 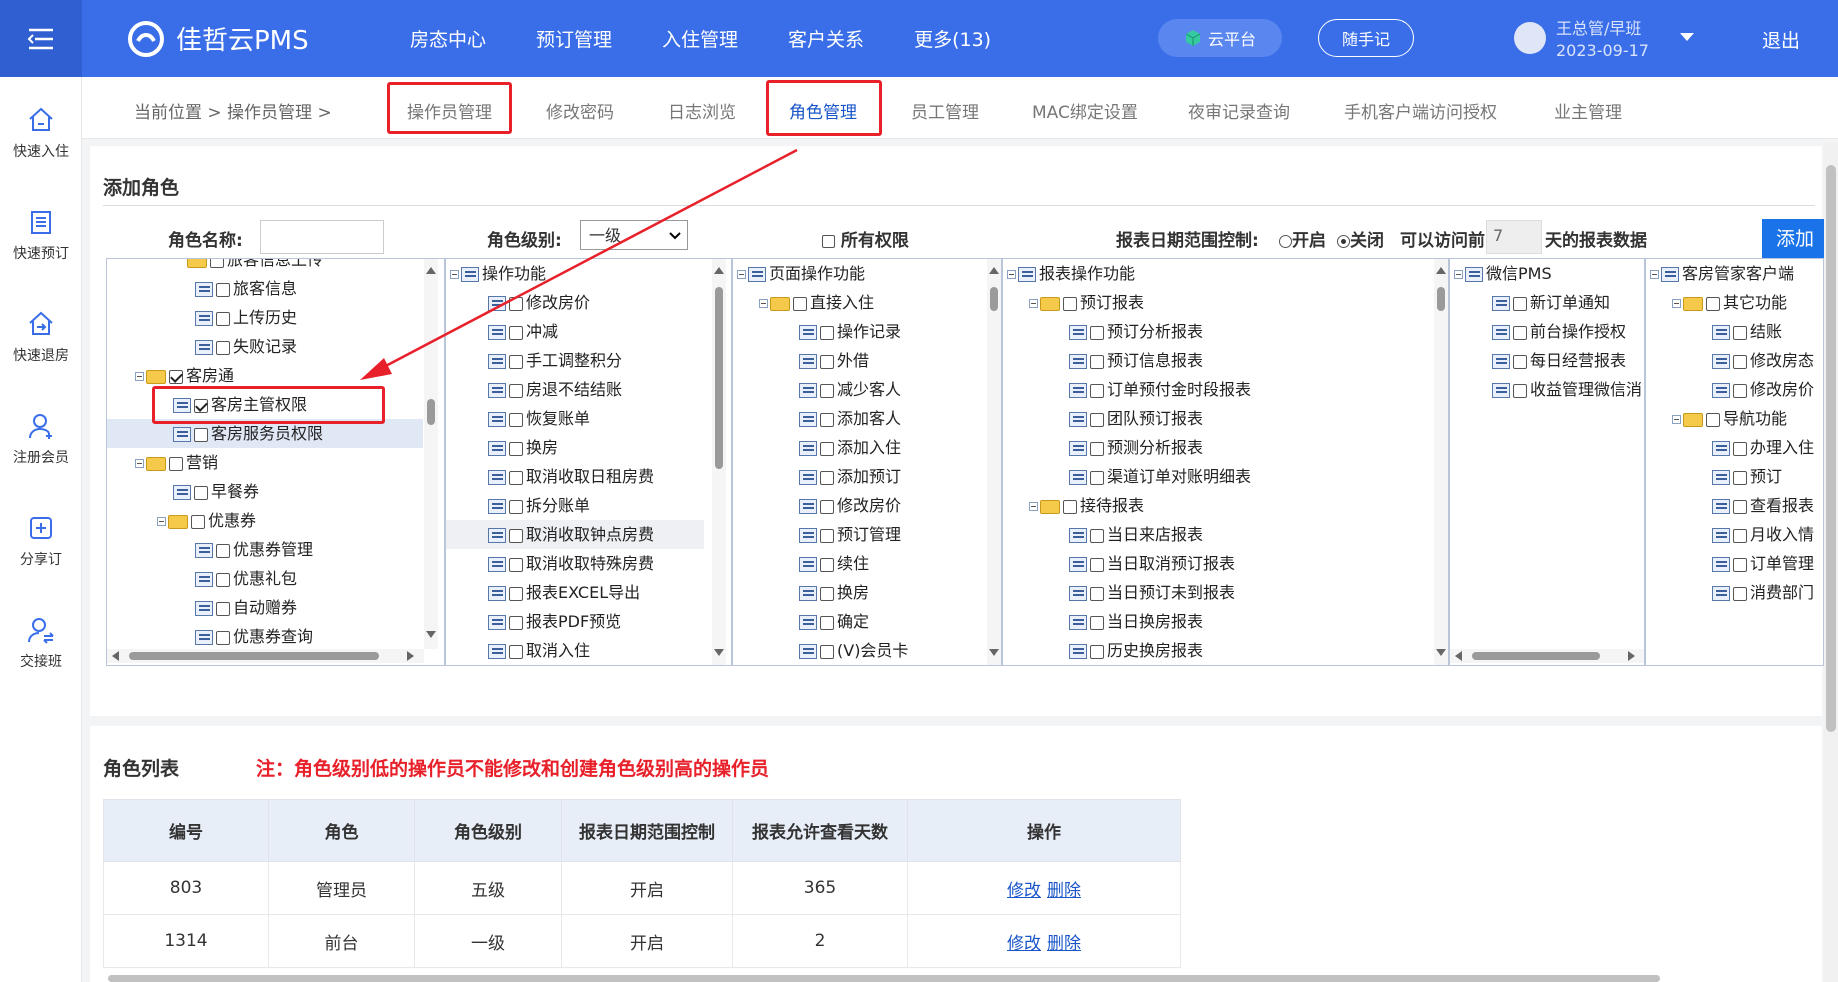 I want to click on cell-level: 一级, so click(x=488, y=941).